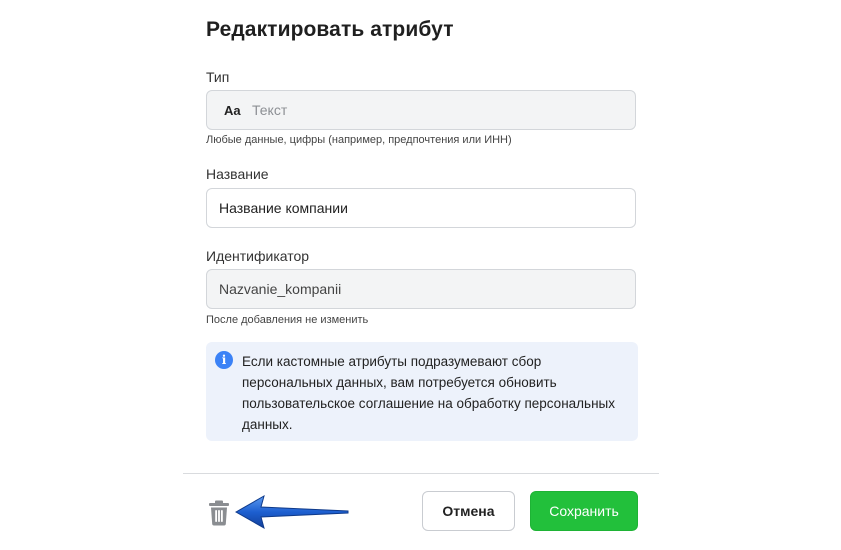  What do you see at coordinates (219, 513) in the screenshot?
I see `trash-icon` at bounding box center [219, 513].